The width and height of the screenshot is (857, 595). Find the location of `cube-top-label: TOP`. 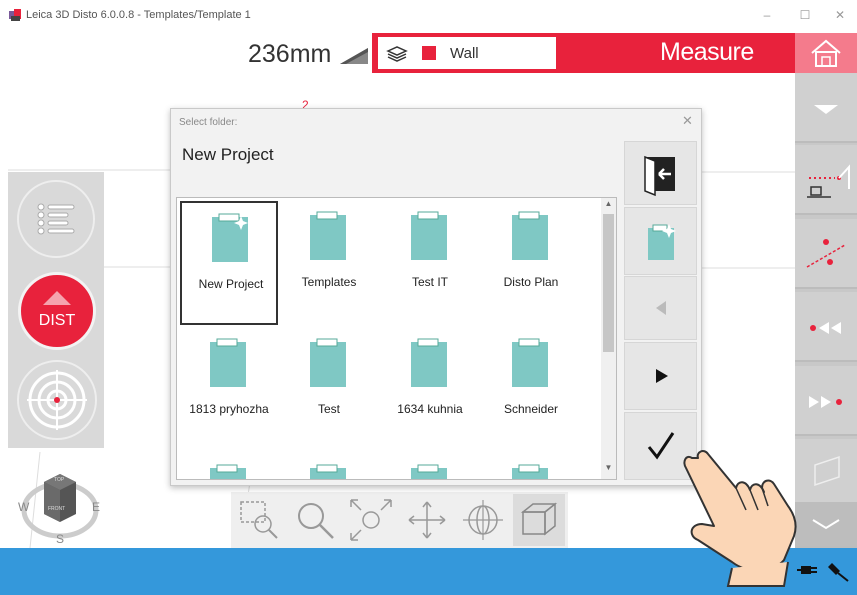

cube-top-label: TOP is located at coordinates (59, 480).